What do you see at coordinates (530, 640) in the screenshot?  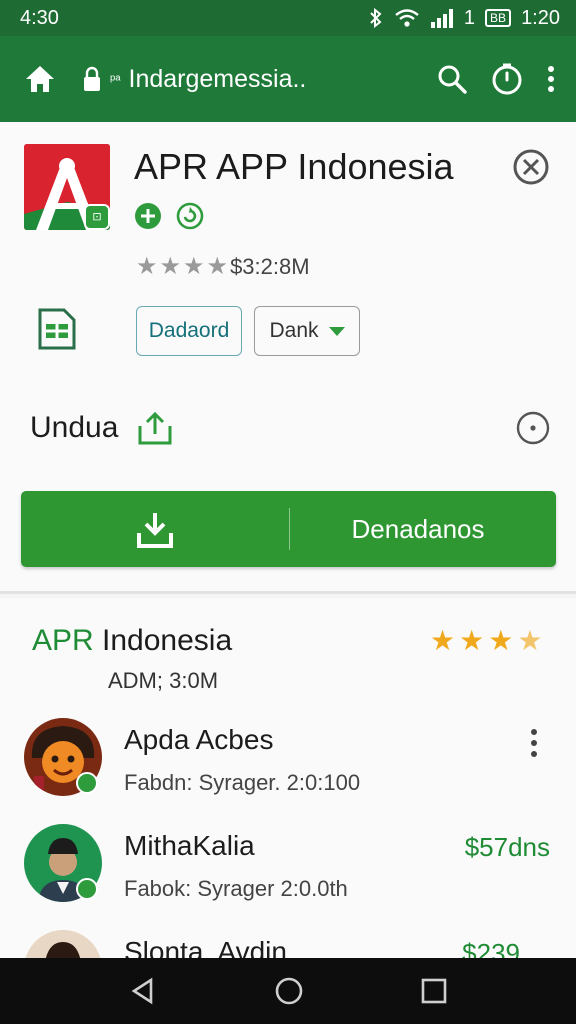 I see `star-half-icon: ★` at bounding box center [530, 640].